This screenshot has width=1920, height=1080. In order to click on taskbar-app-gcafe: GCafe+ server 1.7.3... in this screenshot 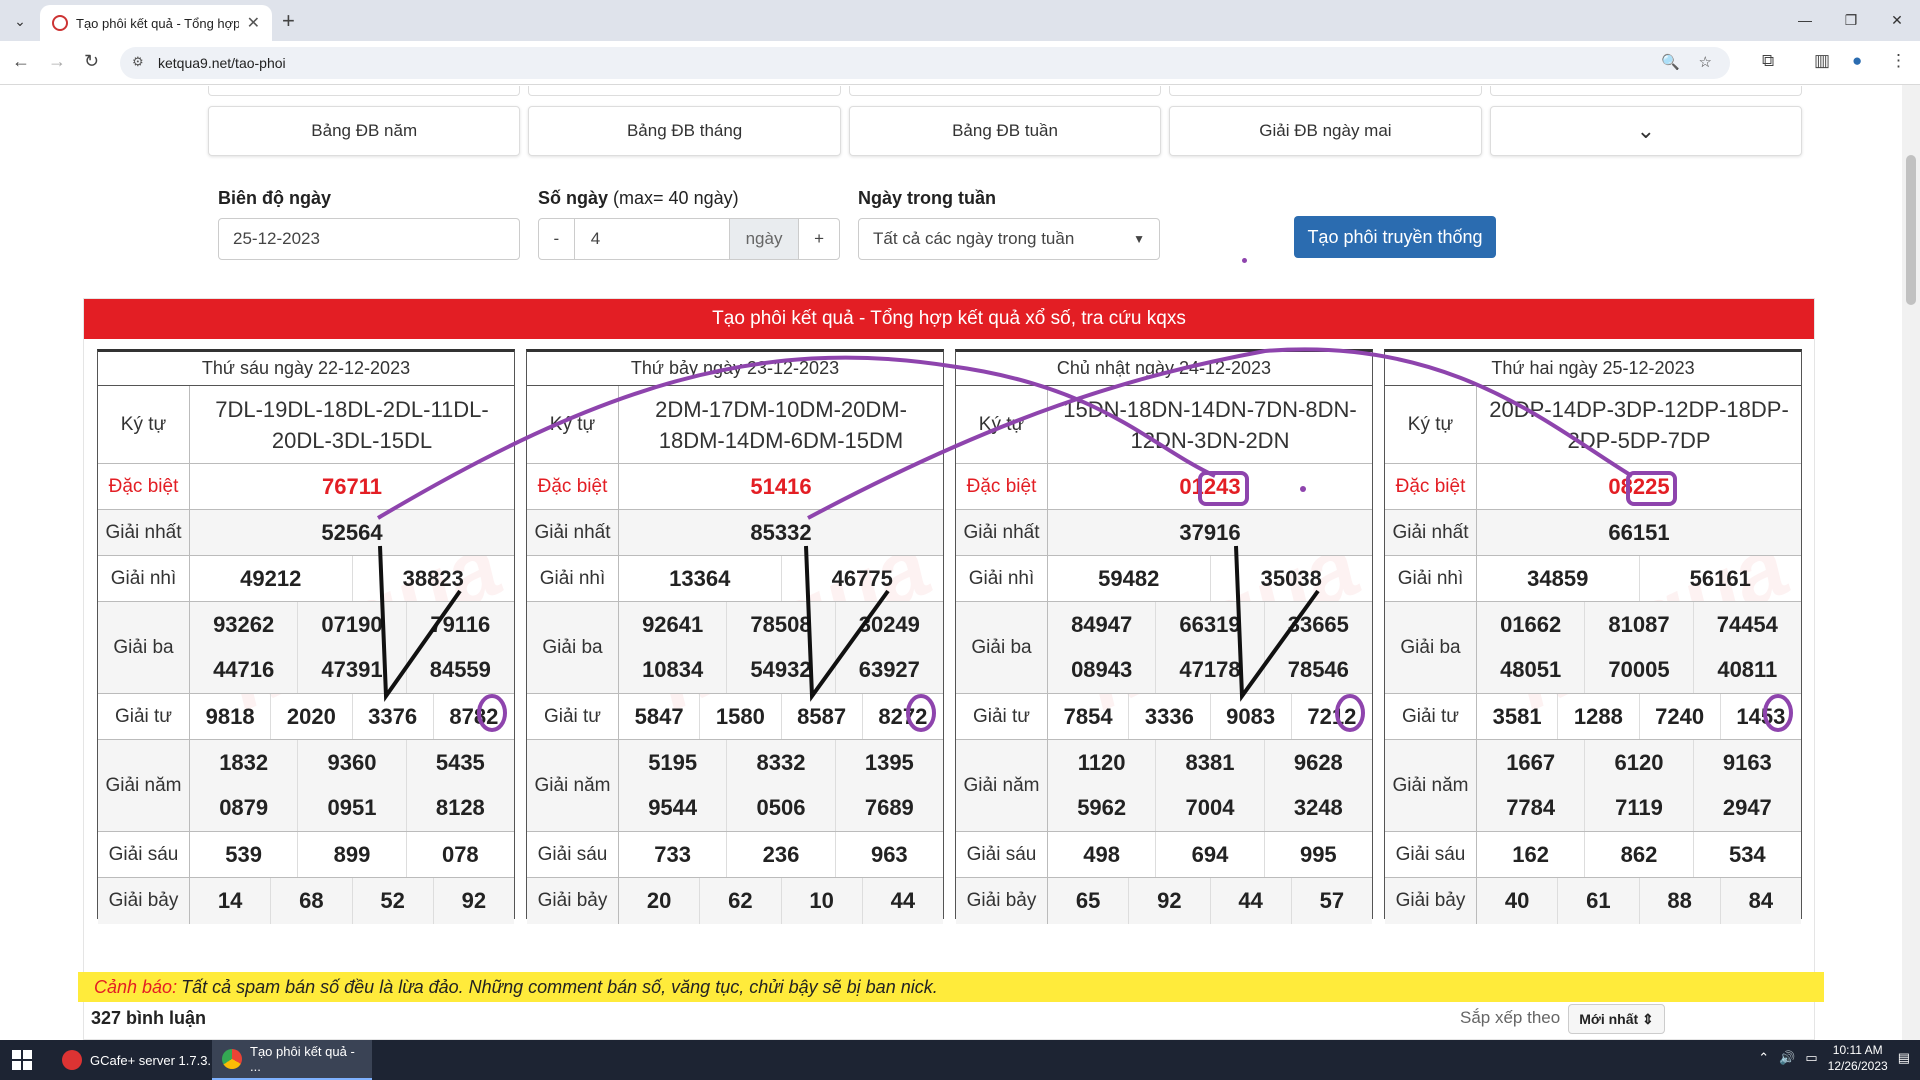, I will do `click(140, 1060)`.